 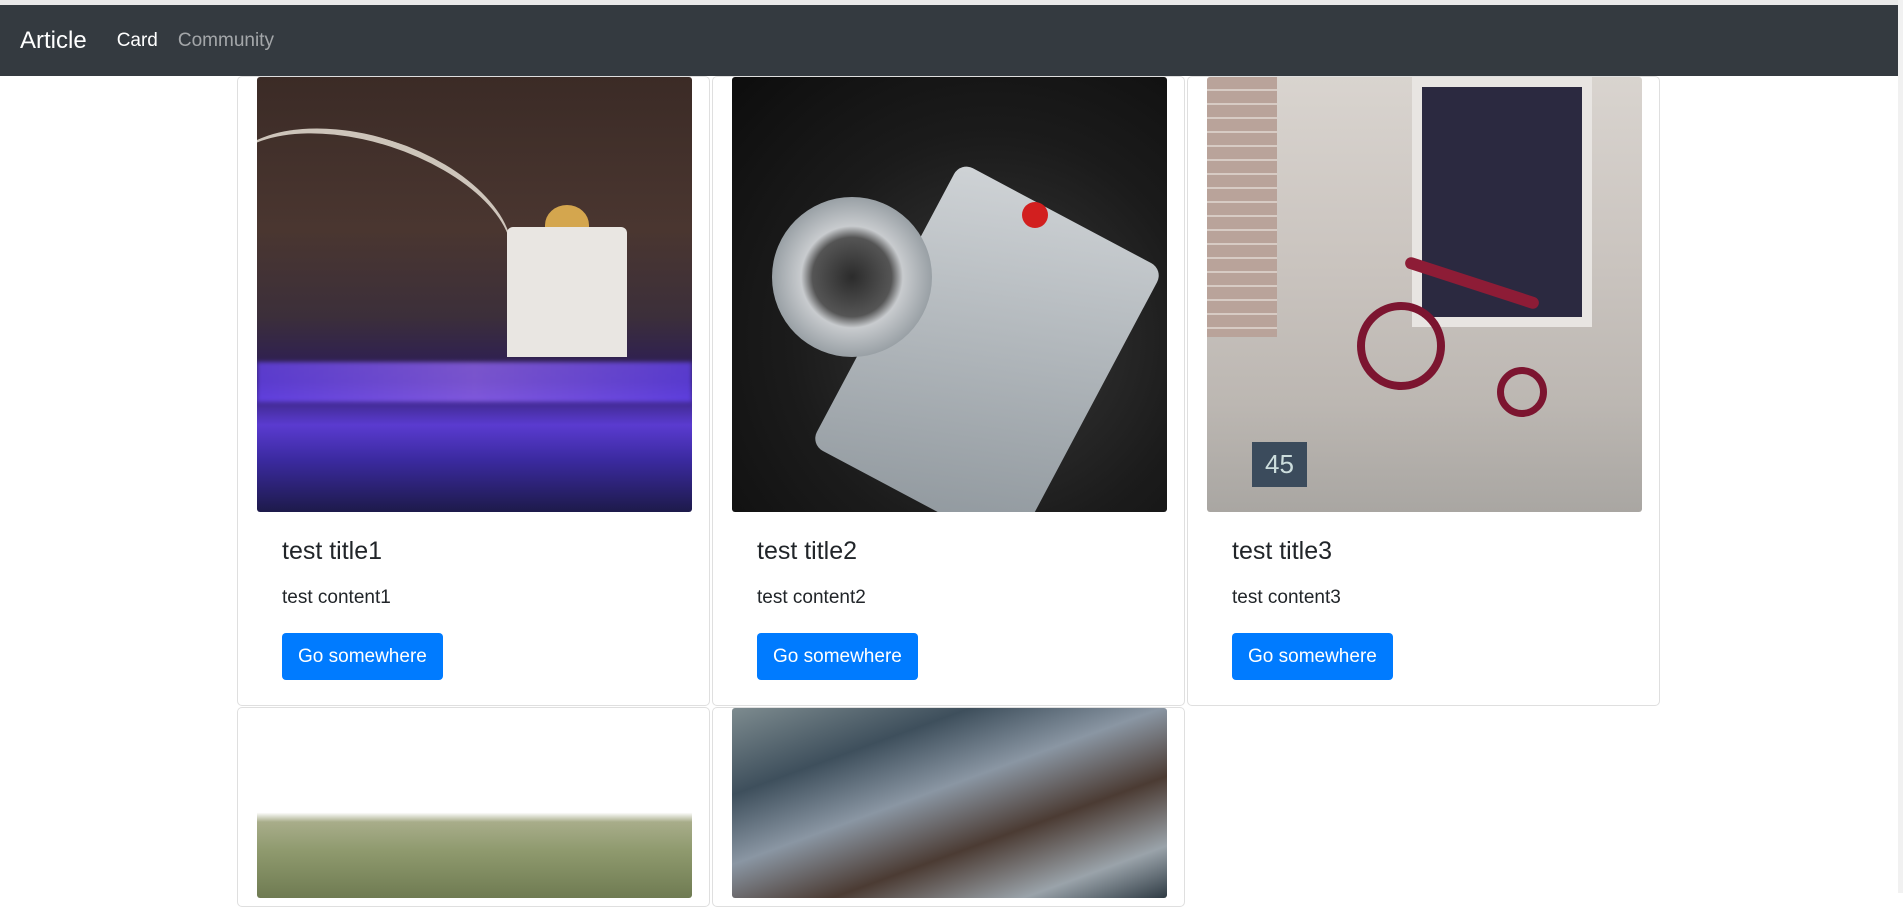 I want to click on bridge-shape, so click(x=396, y=220).